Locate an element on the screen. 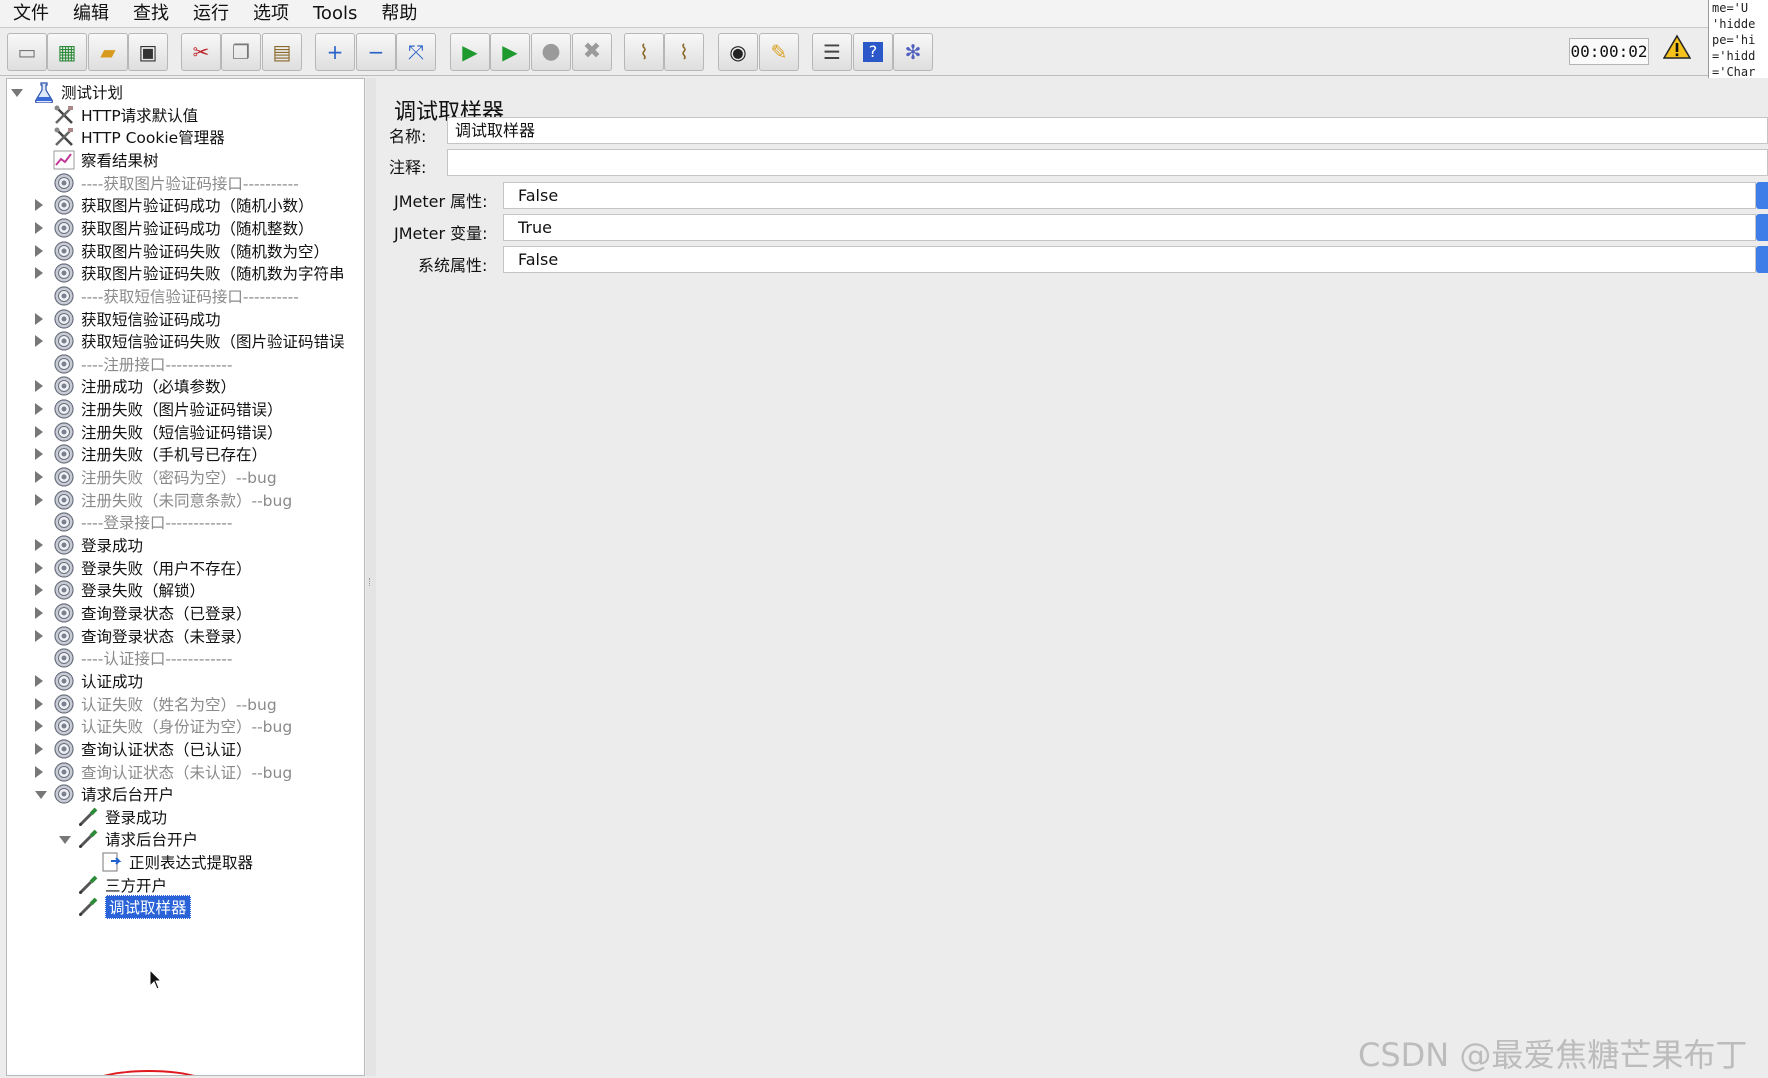  menu-item-4: 选项 is located at coordinates (271, 13).